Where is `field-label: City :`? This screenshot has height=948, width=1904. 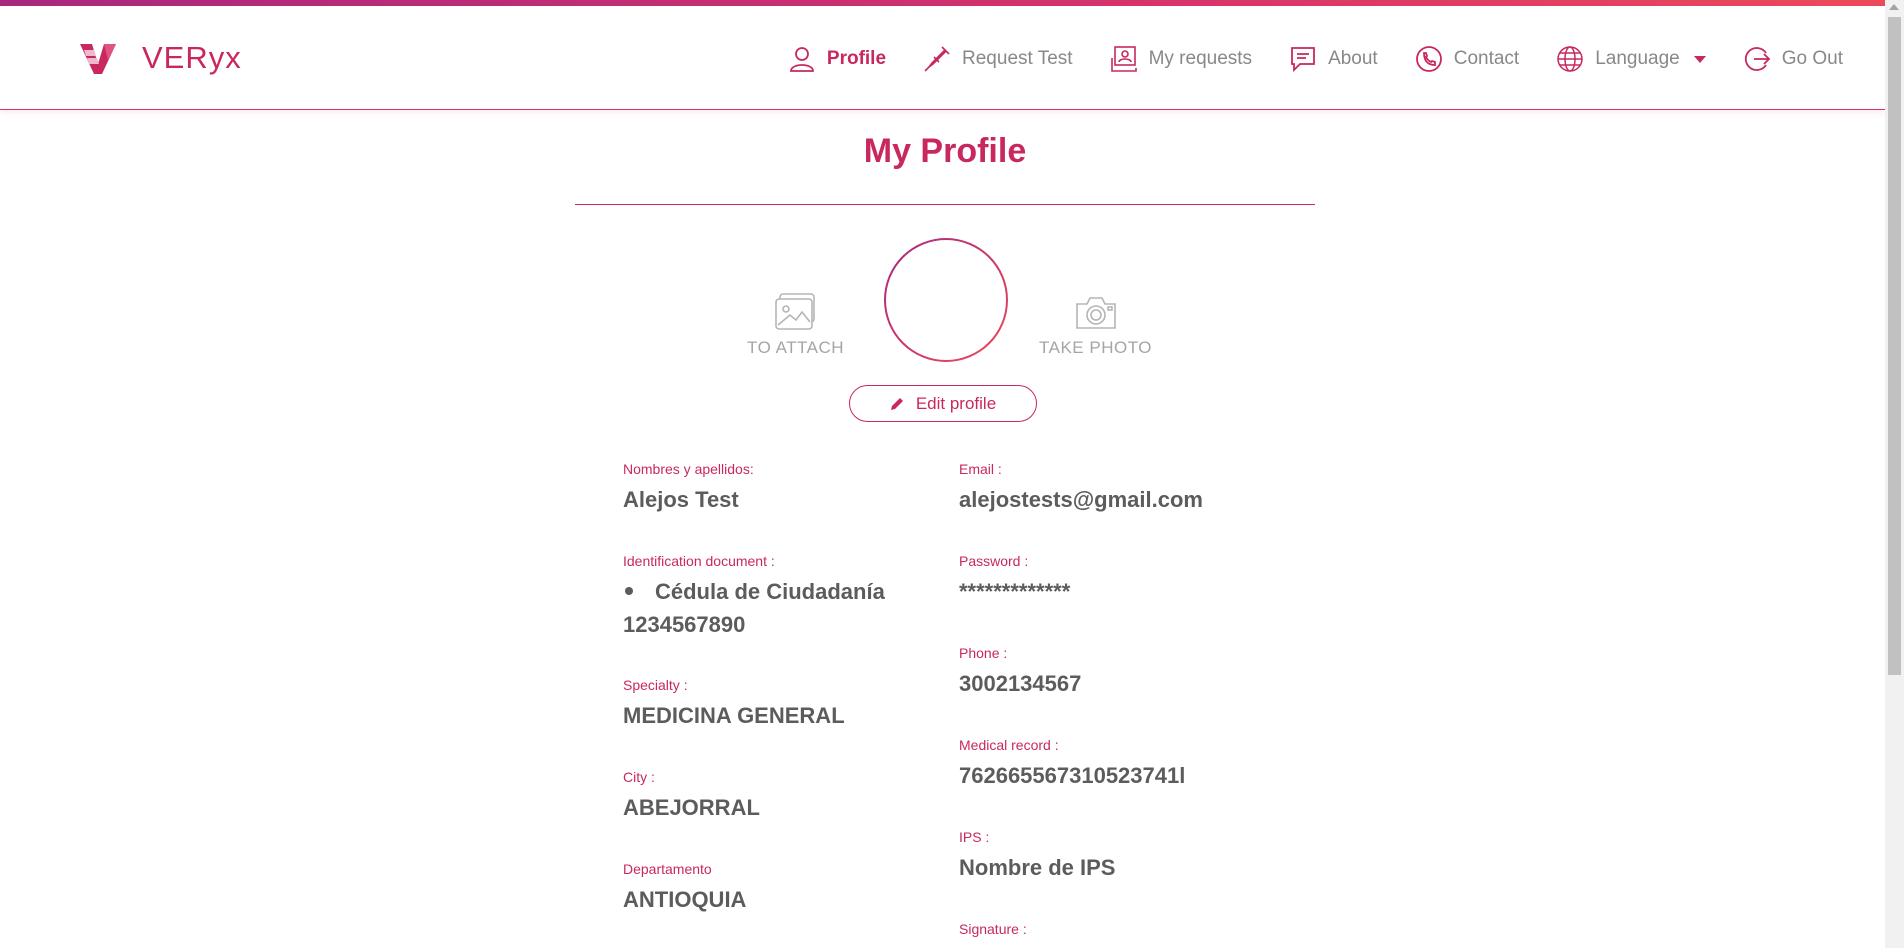
field-label: City : is located at coordinates (639, 777).